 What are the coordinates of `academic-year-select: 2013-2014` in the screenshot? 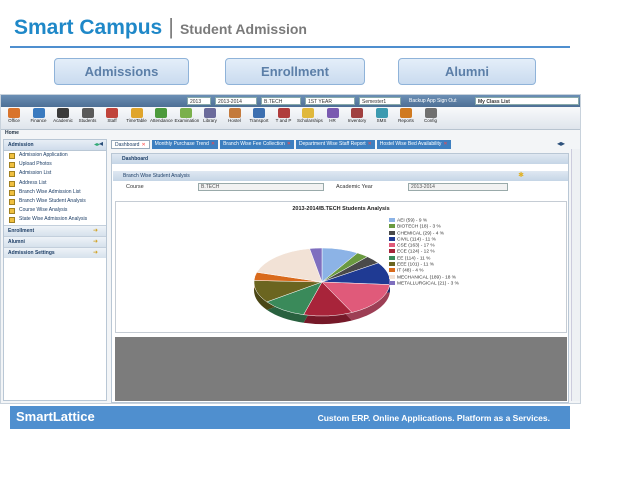 It's located at (458, 187).